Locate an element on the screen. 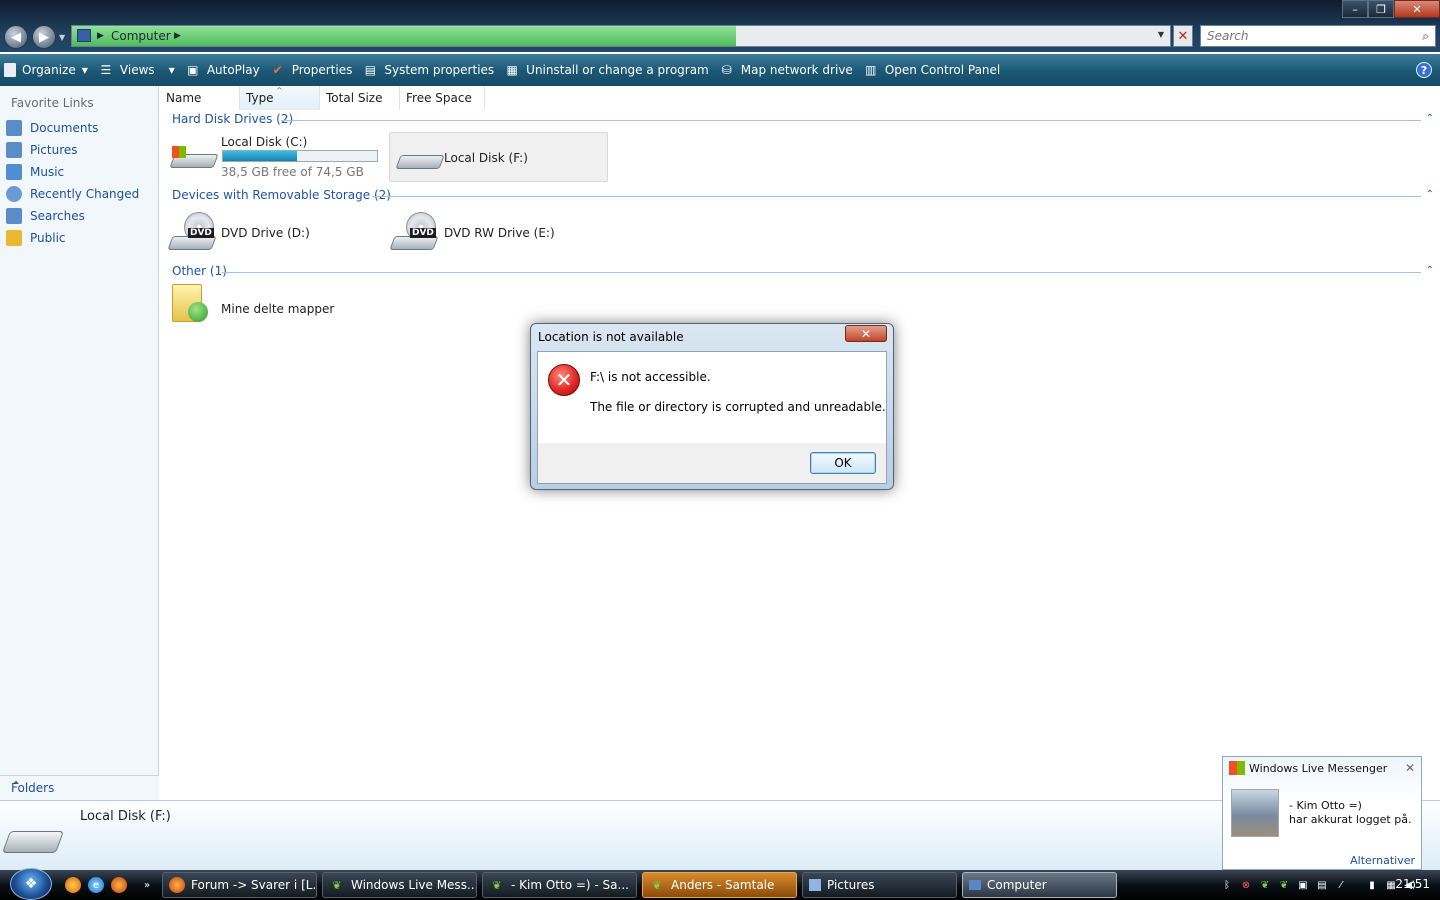 This screenshot has height=900, width=1440. address-progress-fill is located at coordinates (404, 36).